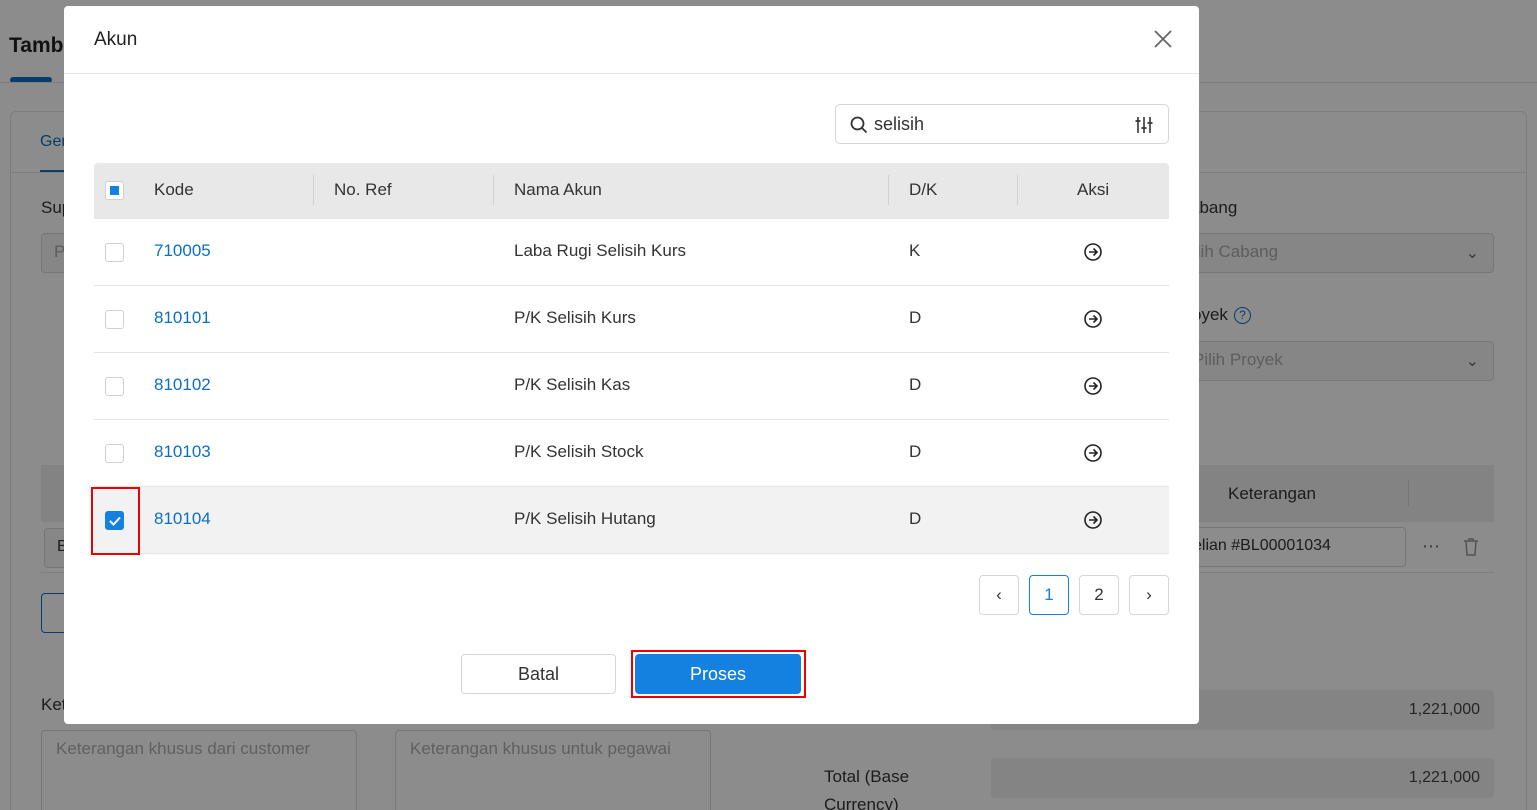  Describe the element at coordinates (631, 191) in the screenshot. I see `table-header: Kode No. Ref Nama Akun D/K Aksi` at that location.